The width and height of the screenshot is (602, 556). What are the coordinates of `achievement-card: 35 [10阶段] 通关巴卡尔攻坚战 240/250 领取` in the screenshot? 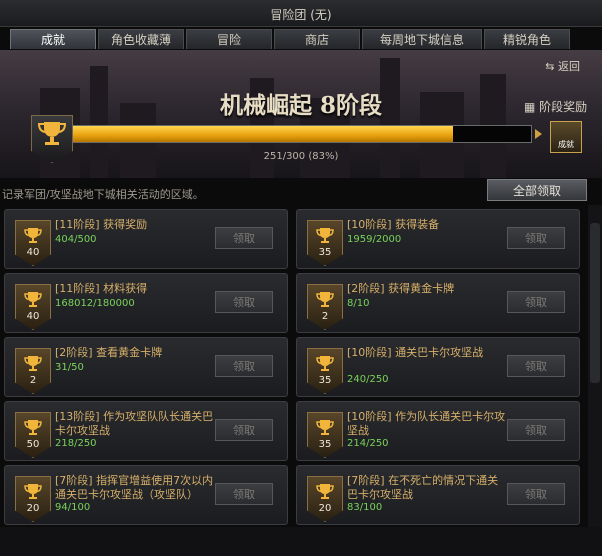 It's located at (438, 367).